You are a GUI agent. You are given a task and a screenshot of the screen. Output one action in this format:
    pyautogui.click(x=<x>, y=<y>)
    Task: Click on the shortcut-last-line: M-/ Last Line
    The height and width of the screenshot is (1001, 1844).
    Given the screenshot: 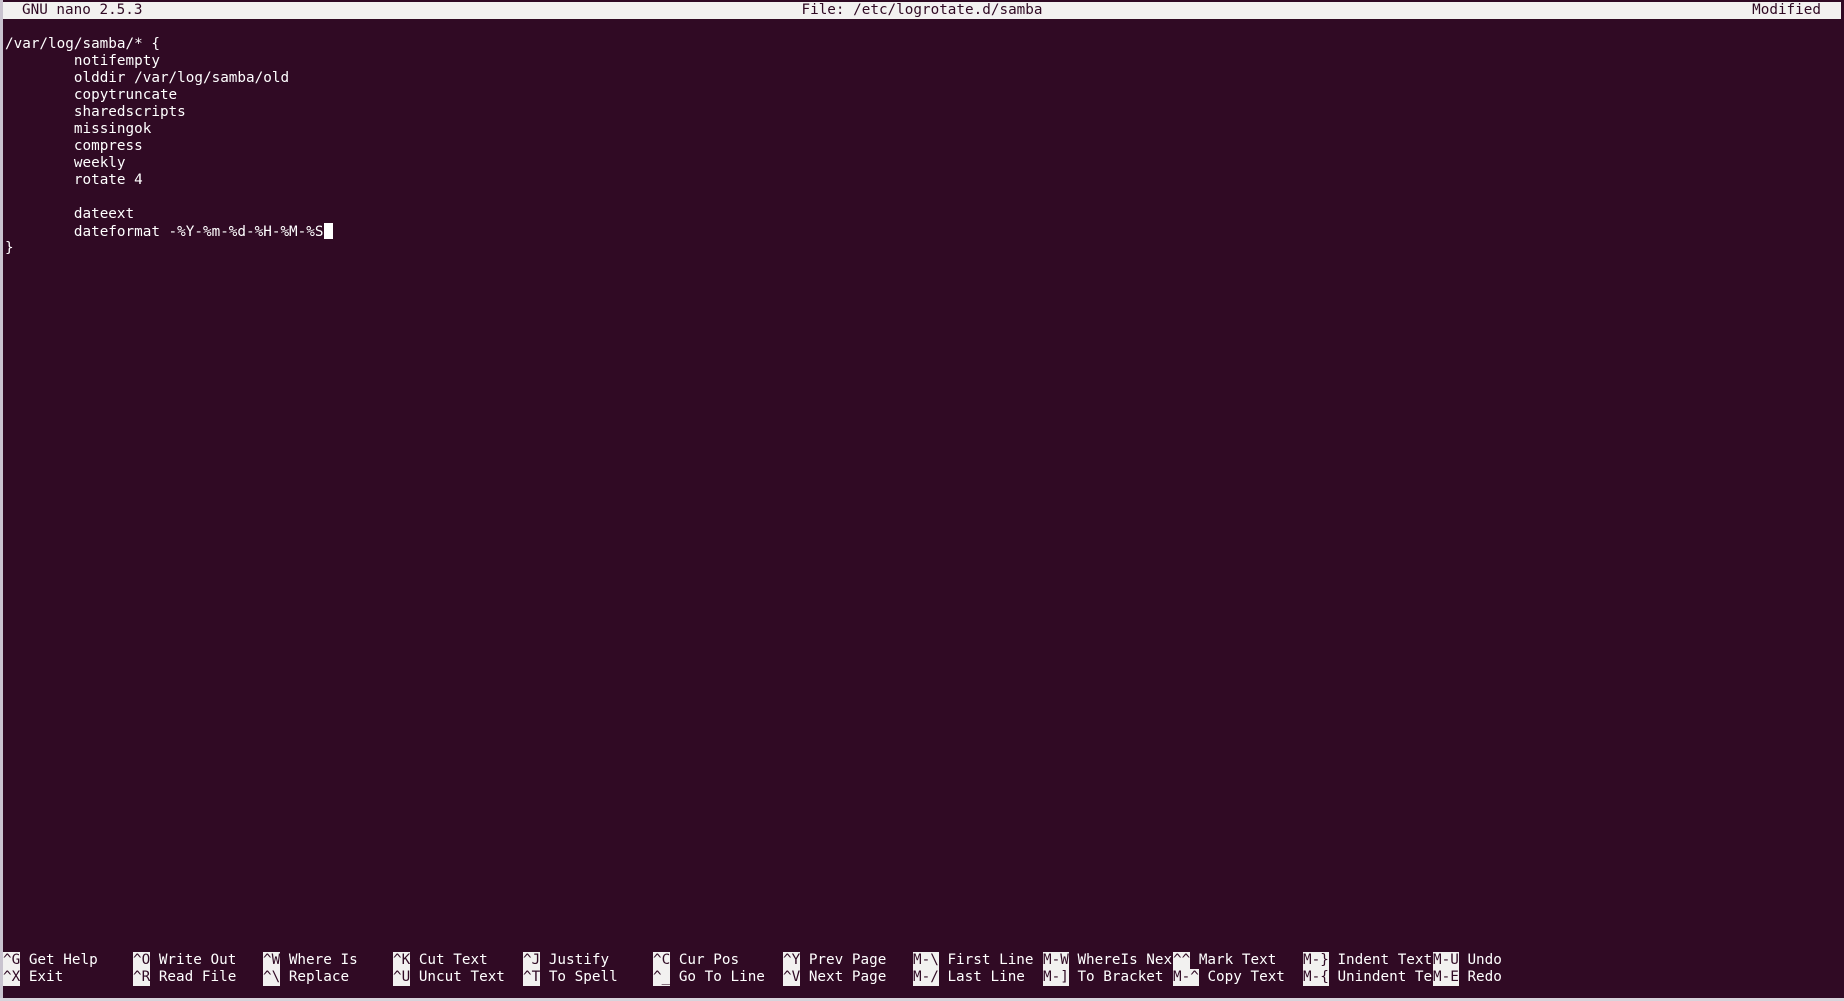 What is the action you would take?
    pyautogui.click(x=969, y=977)
    